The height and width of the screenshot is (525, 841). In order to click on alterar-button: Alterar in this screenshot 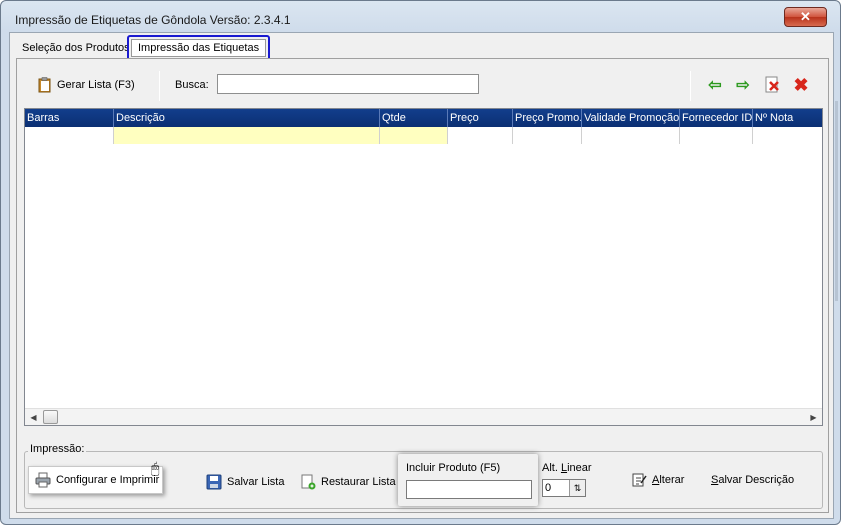, I will do `click(657, 480)`.